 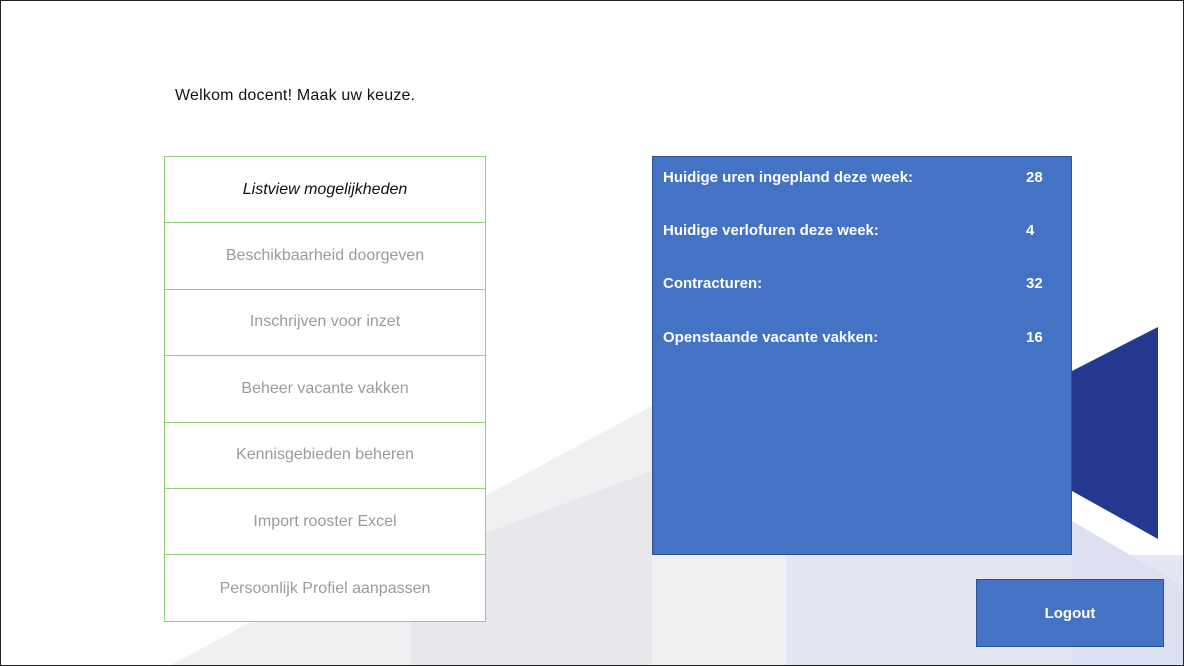 I want to click on stat-value: 28, so click(x=1034, y=177).